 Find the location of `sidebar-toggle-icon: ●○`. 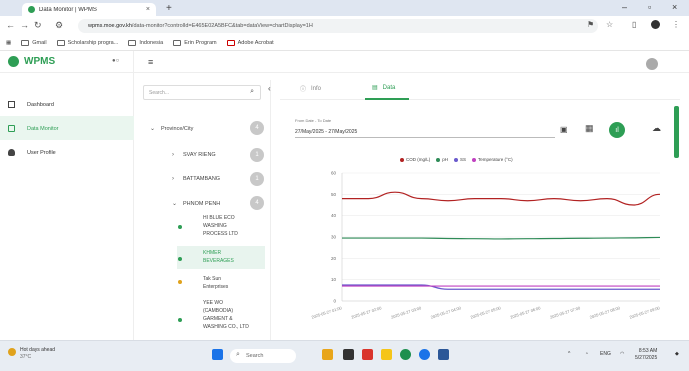

sidebar-toggle-icon: ●○ is located at coordinates (115, 61).